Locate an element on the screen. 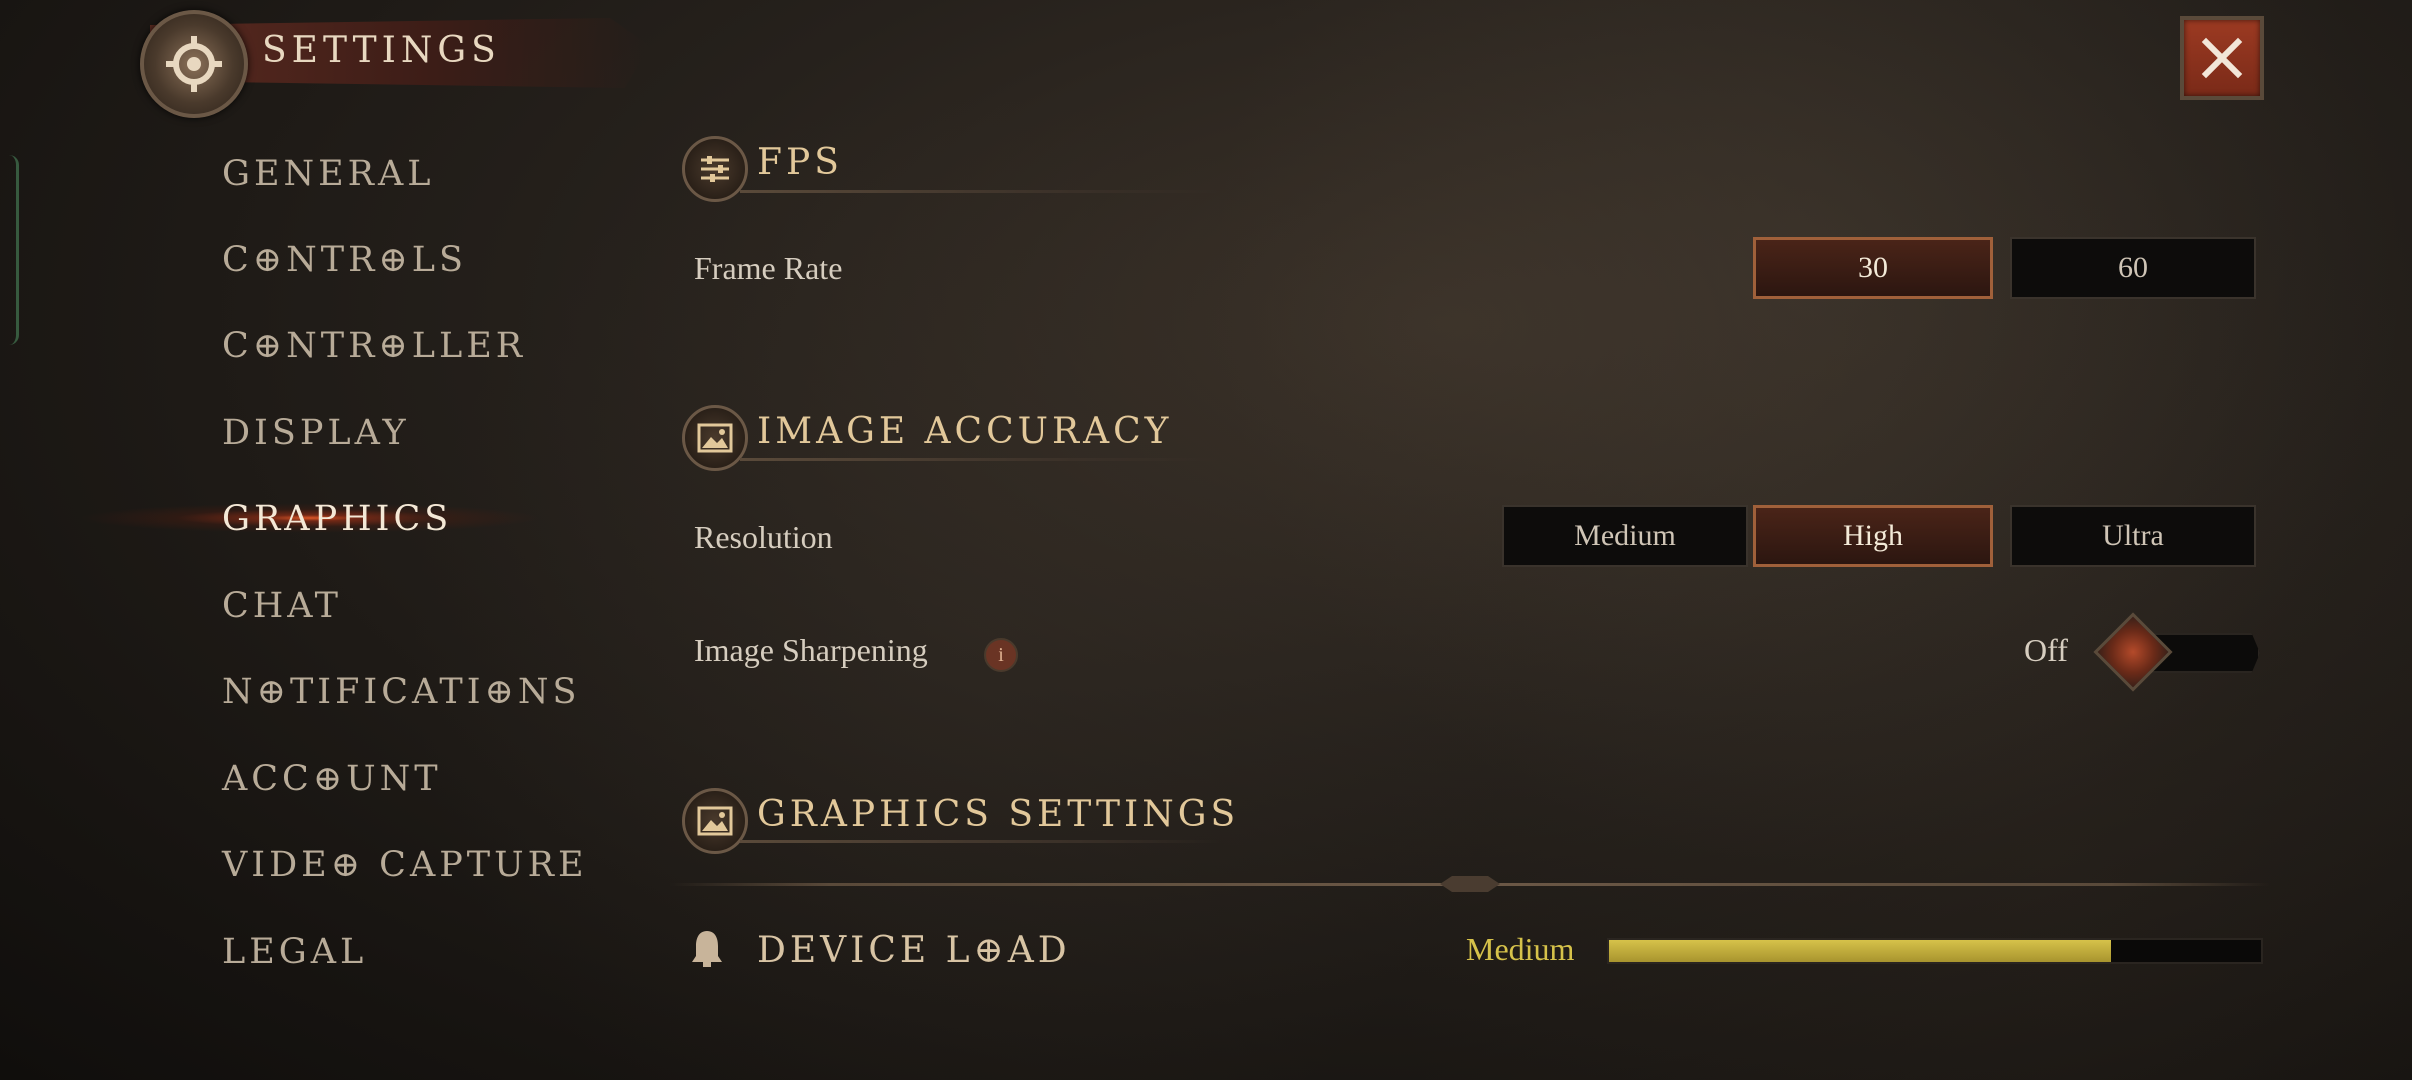 The width and height of the screenshot is (2412, 1080). section-title-graphics-settings: GRAPHICS SETTINGS is located at coordinates (998, 814).